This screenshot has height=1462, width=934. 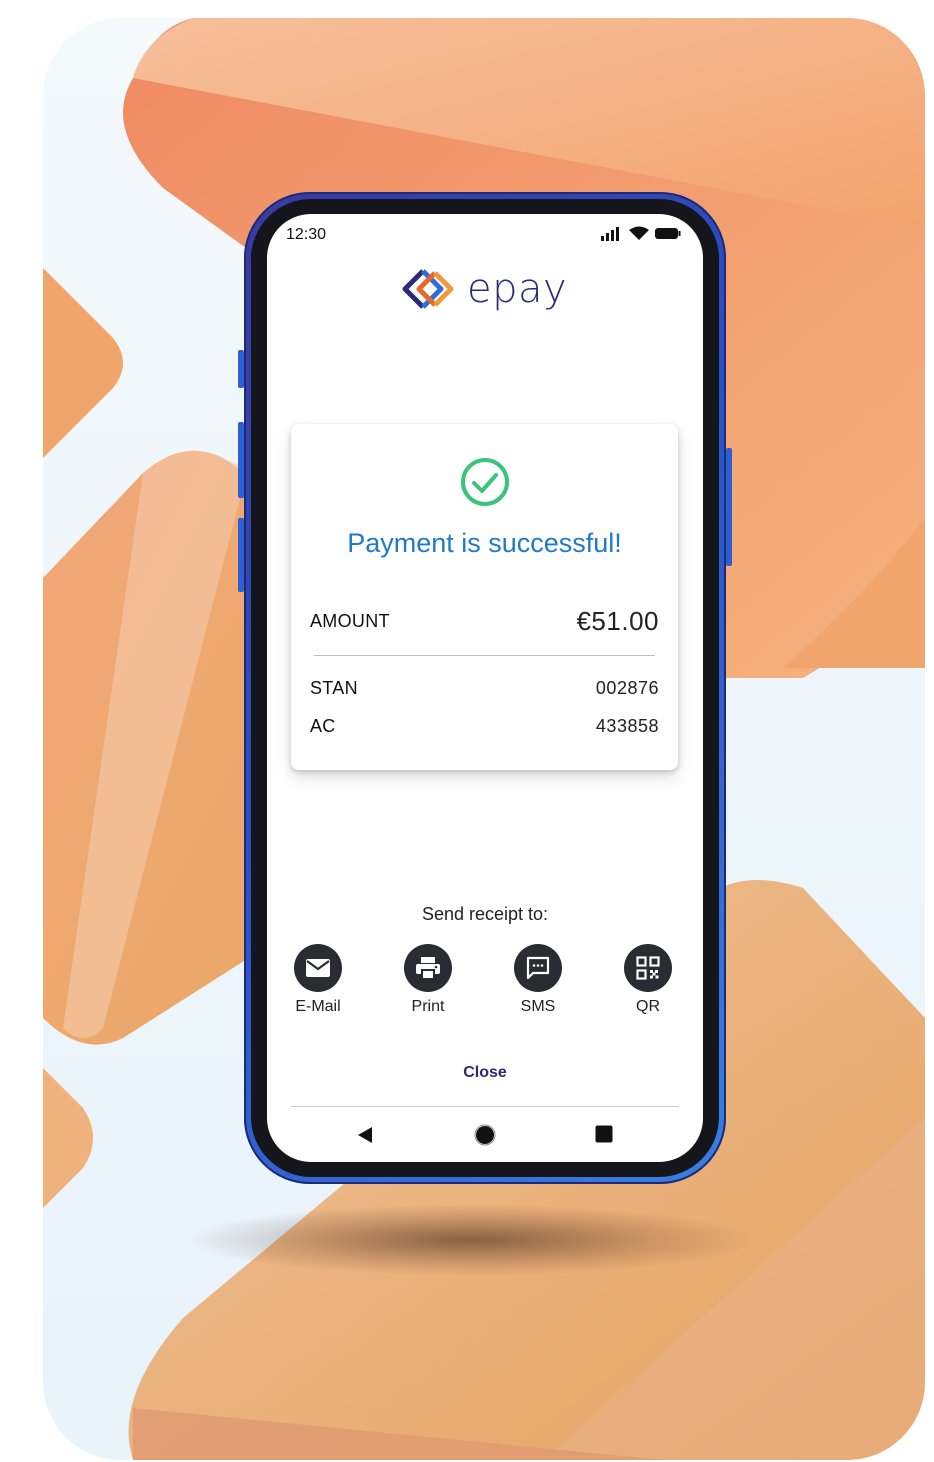 What do you see at coordinates (517, 289) in the screenshot?
I see `brand-name: epay` at bounding box center [517, 289].